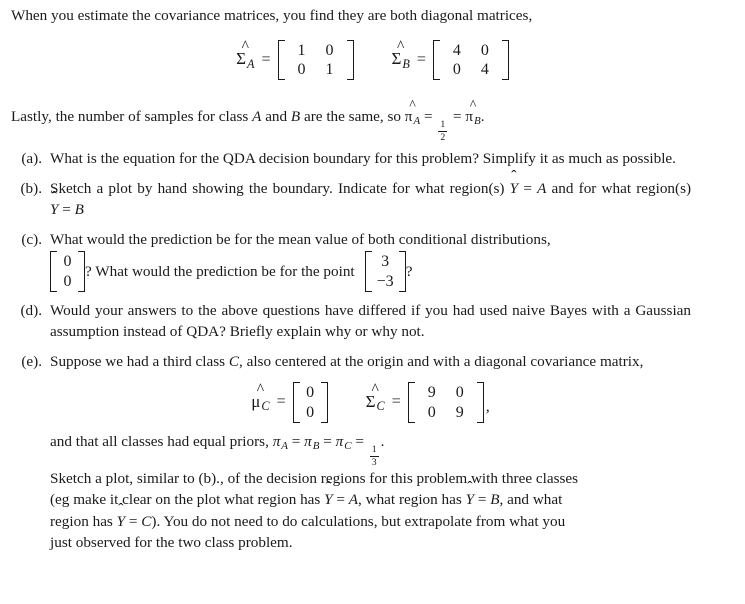 The width and height of the screenshot is (745, 604). Describe the element at coordinates (257, 116) in the screenshot. I see `class-a-label: A` at that location.